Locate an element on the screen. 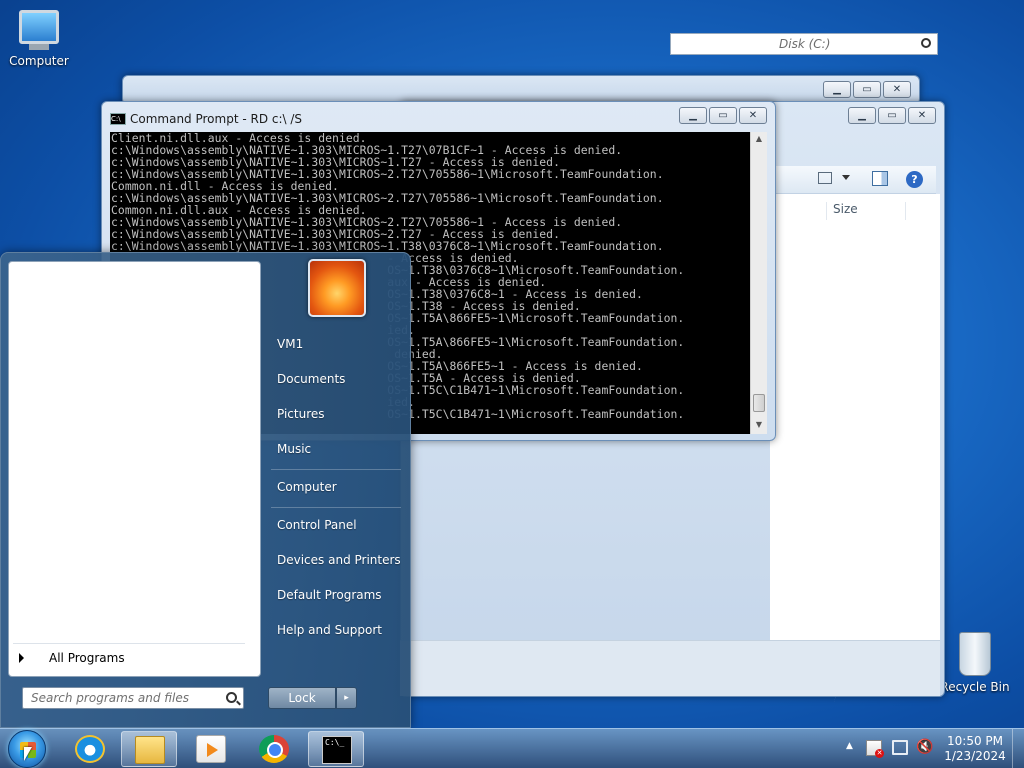 The height and width of the screenshot is (768, 1024). explorer-search-field: Disk (C:) is located at coordinates (804, 44).